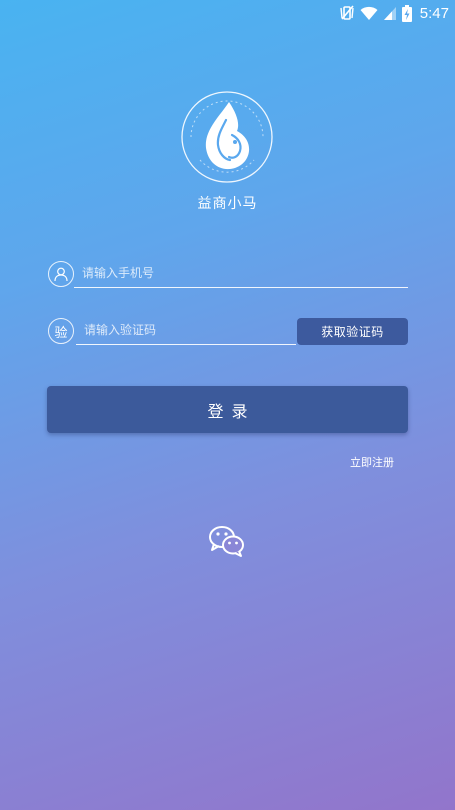 This screenshot has height=810, width=455. What do you see at coordinates (347, 13) in the screenshot?
I see `vibrate-off-icon` at bounding box center [347, 13].